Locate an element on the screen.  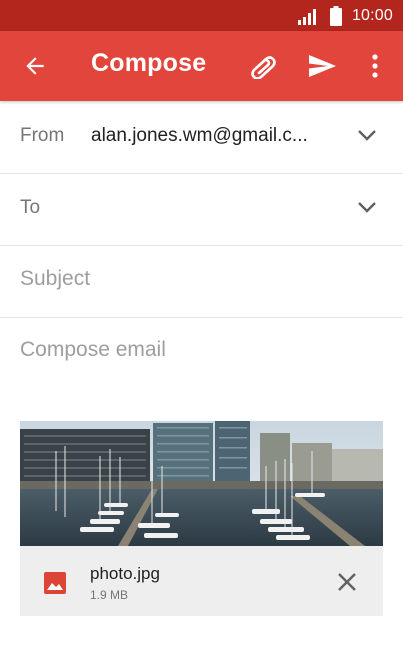
app-bar: Compose is located at coordinates (201, 66).